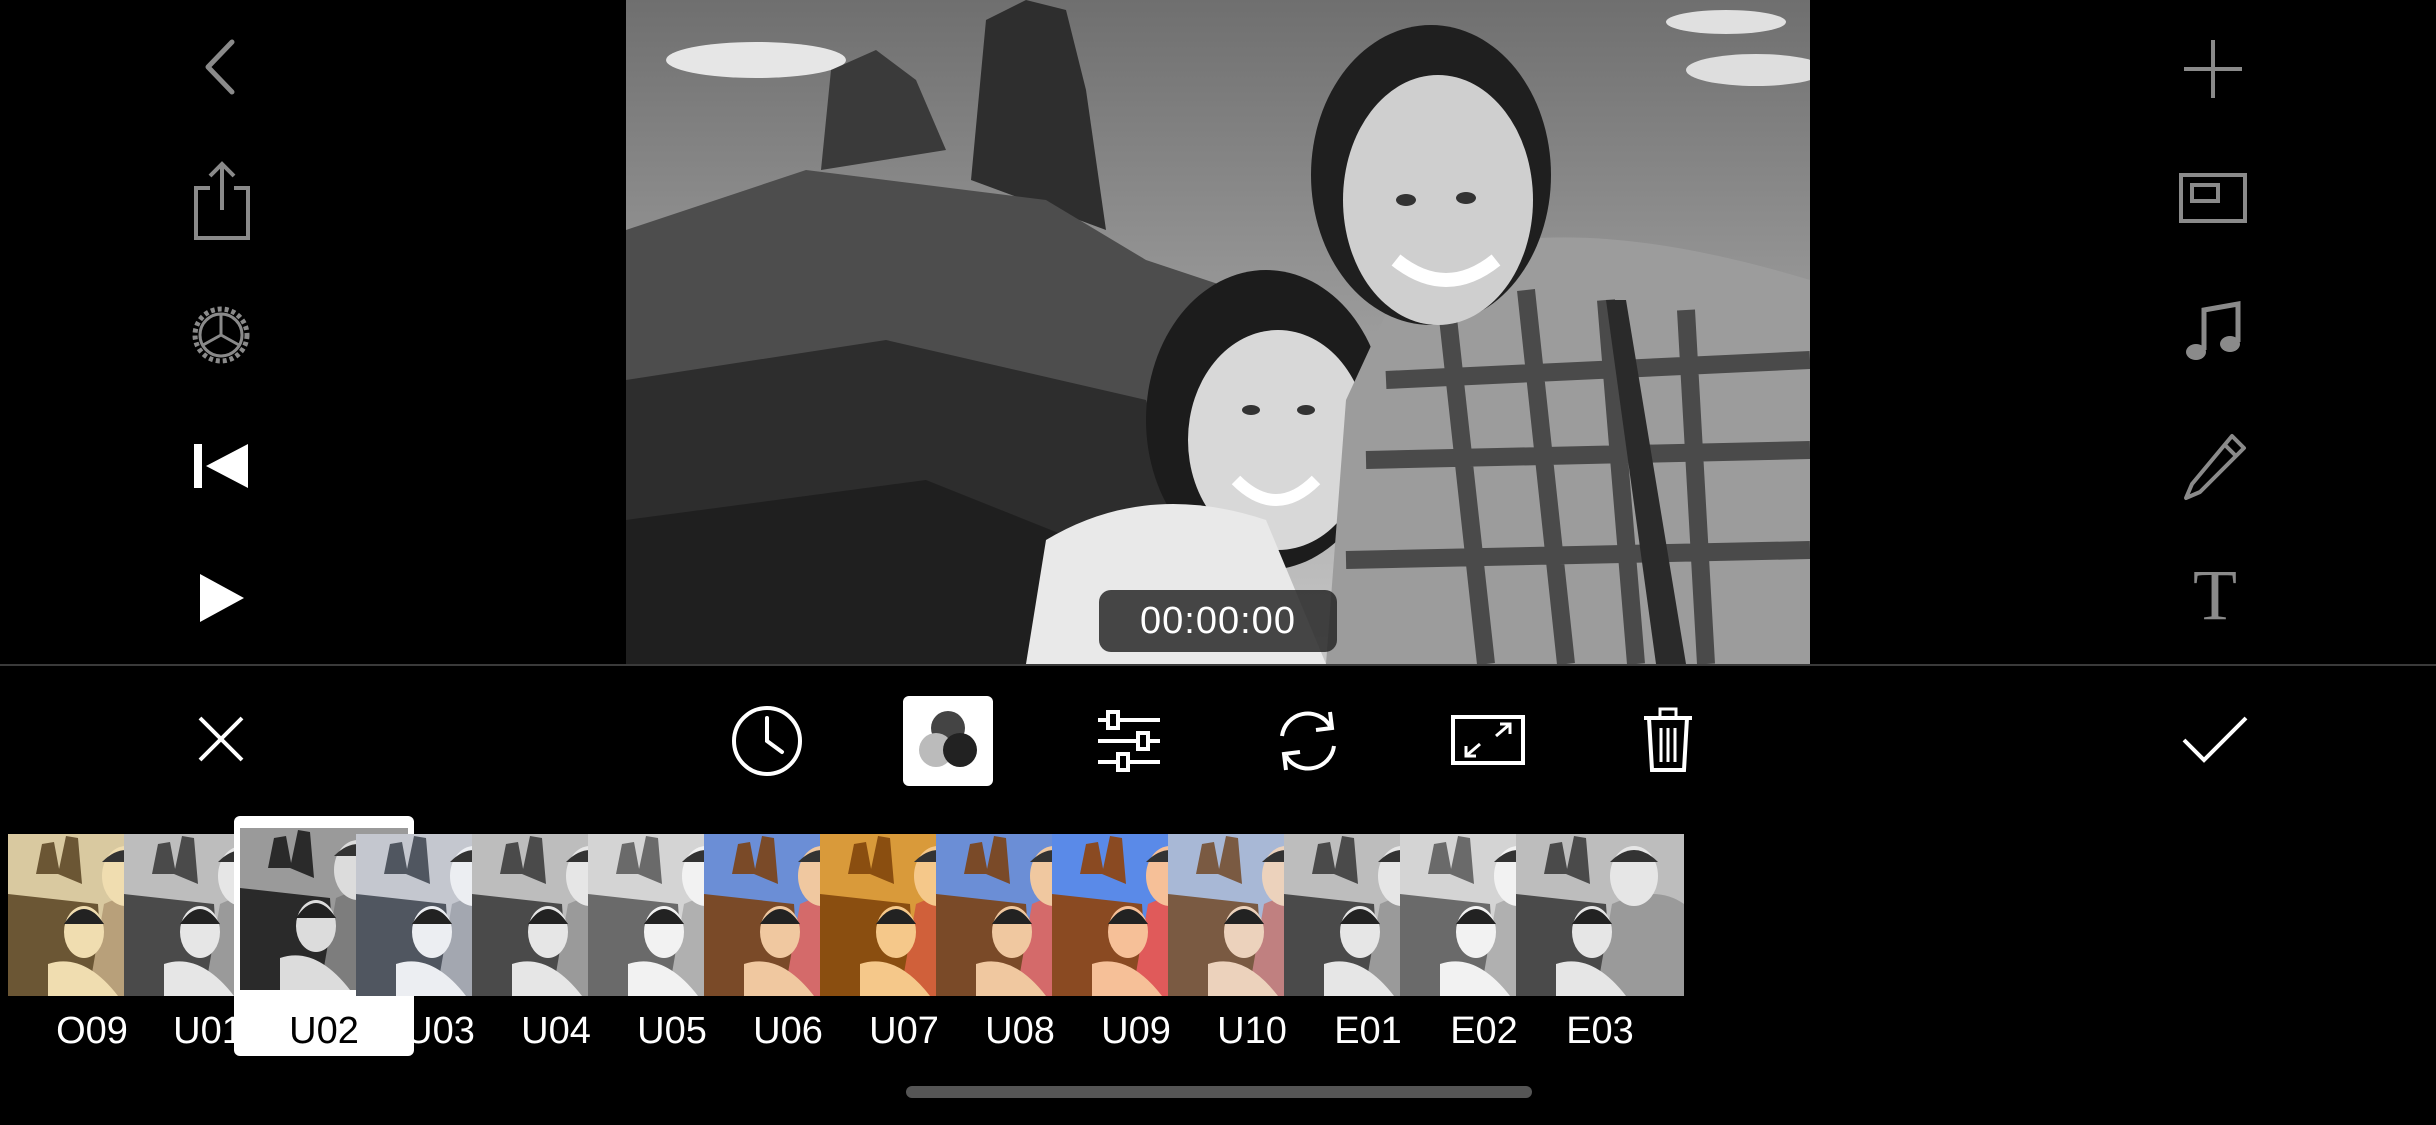  I want to click on divider, so click(1218, 665).